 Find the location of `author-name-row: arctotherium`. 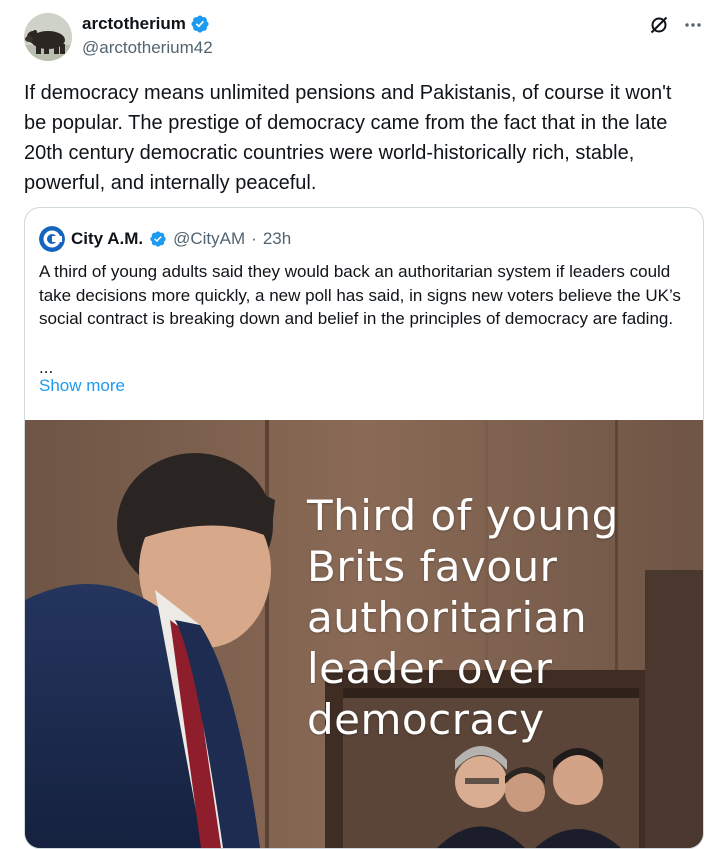

author-name-row: arctotherium is located at coordinates (146, 24).